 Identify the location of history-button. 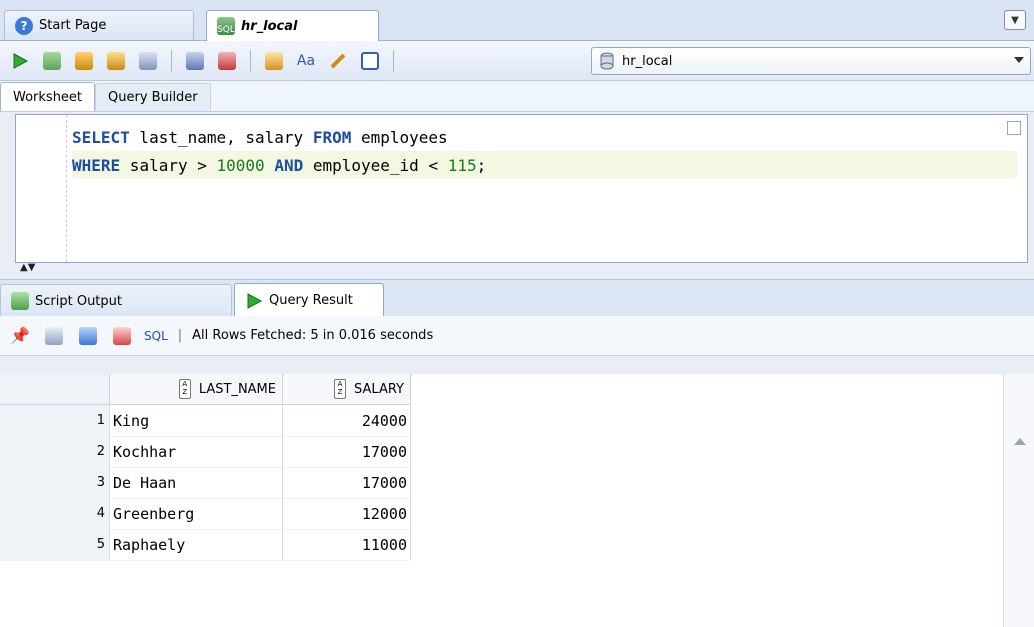
(370, 61).